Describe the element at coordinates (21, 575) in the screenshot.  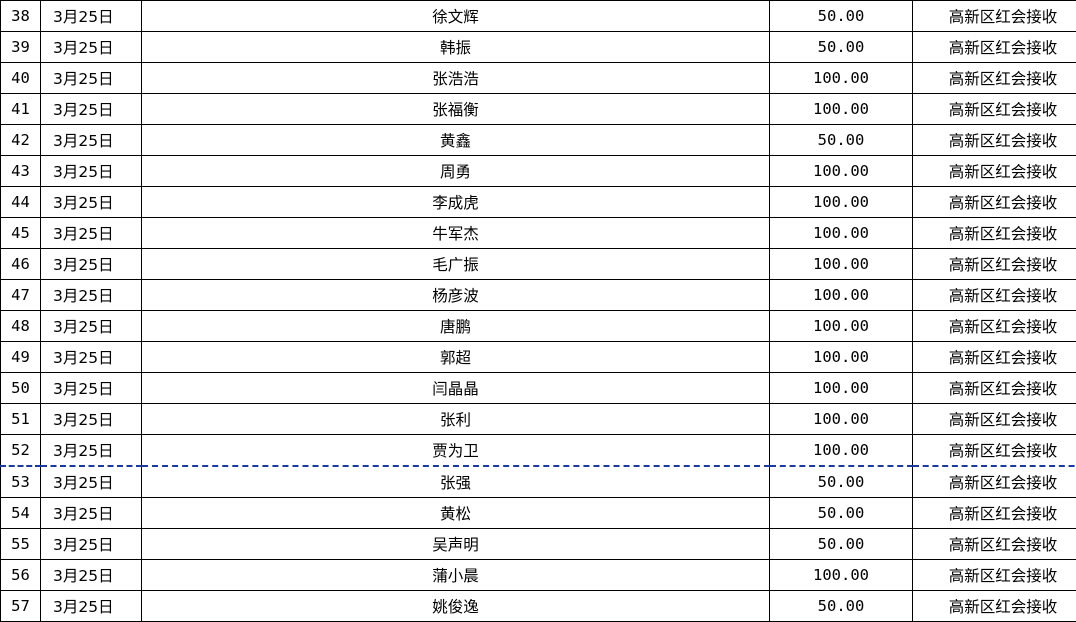
I see `row-number-cell: 56` at that location.